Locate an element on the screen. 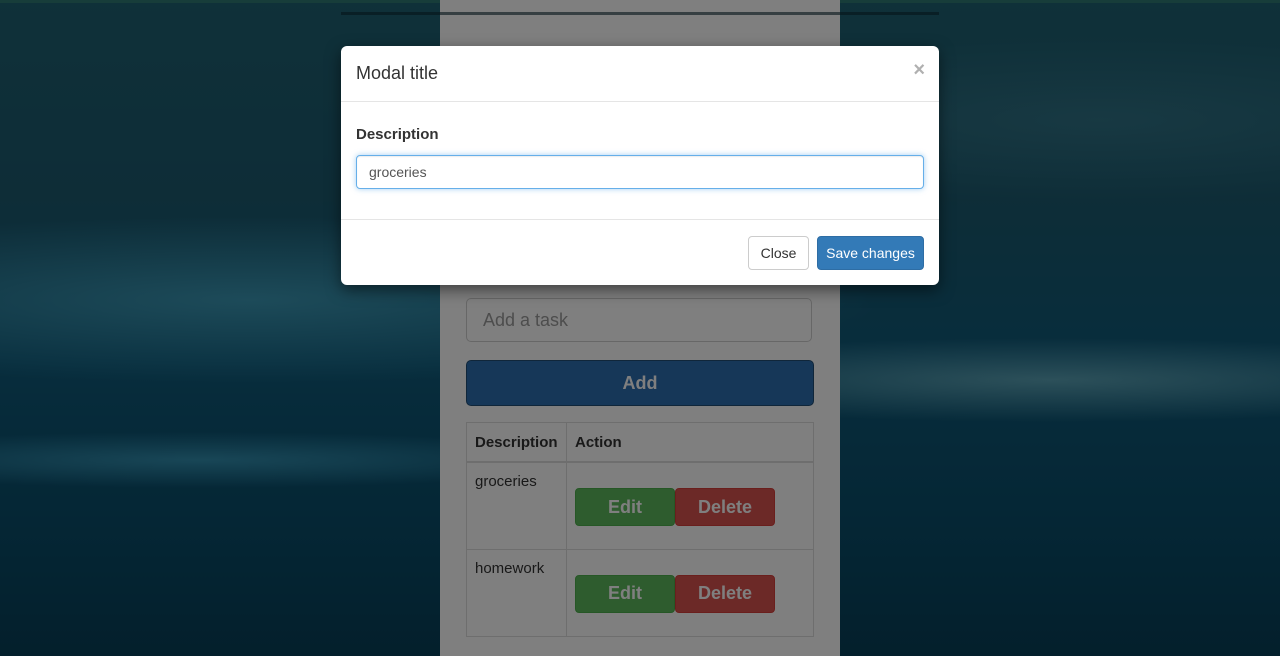  save-changes-button: Save changes is located at coordinates (870, 253).